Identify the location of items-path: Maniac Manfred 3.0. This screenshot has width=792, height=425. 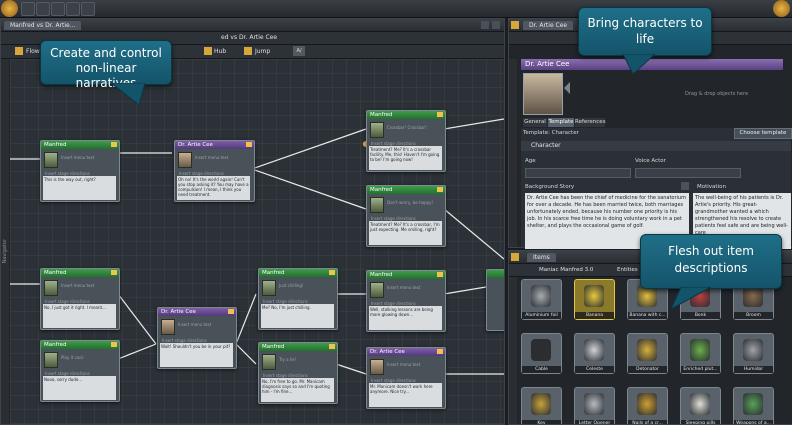
(566, 270).